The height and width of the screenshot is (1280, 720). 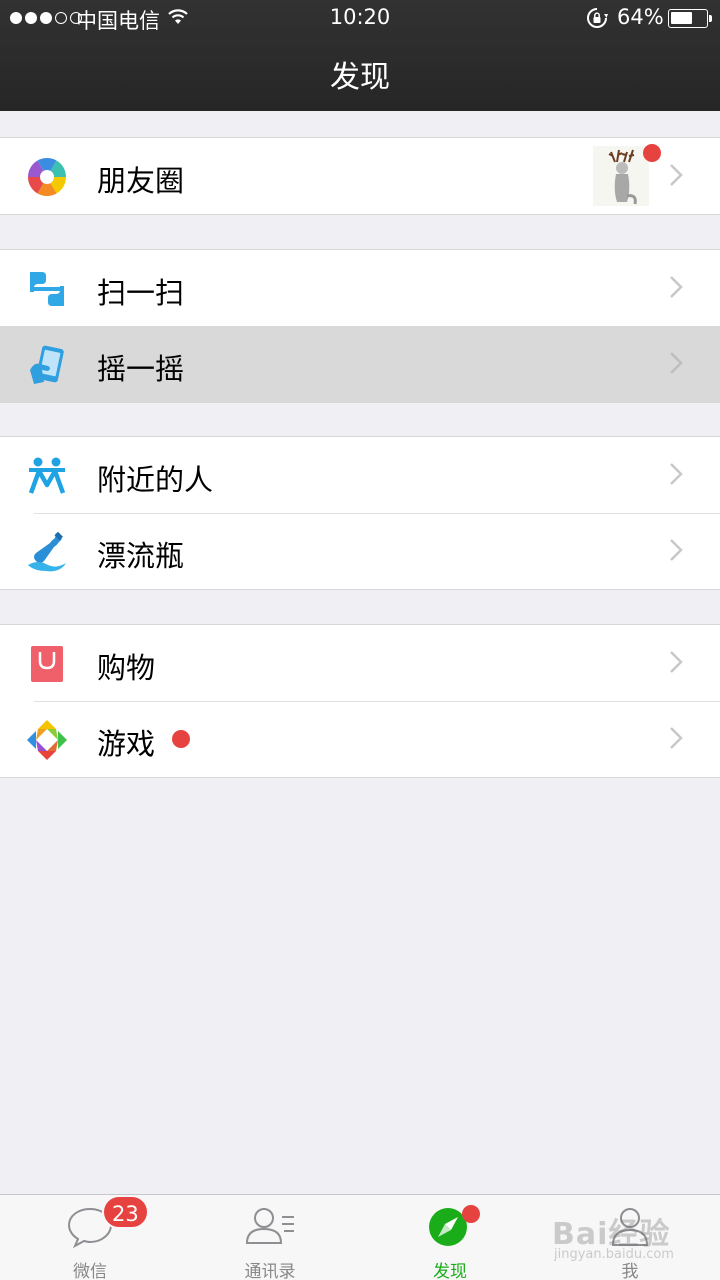 I want to click on menu-item-moments: 朋友圈, so click(x=360, y=176).